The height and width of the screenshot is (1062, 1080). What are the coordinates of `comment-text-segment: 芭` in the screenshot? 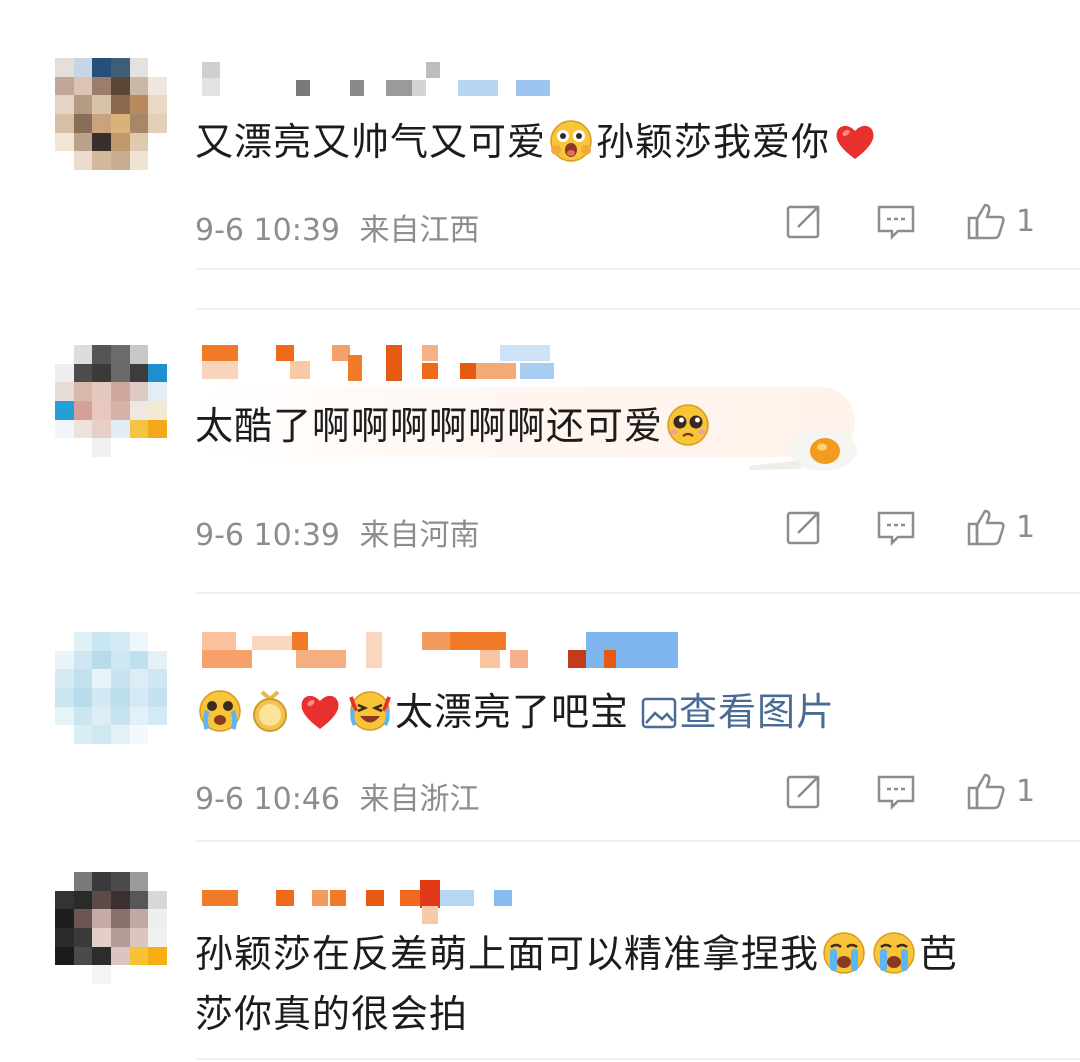 It's located at (939, 954).